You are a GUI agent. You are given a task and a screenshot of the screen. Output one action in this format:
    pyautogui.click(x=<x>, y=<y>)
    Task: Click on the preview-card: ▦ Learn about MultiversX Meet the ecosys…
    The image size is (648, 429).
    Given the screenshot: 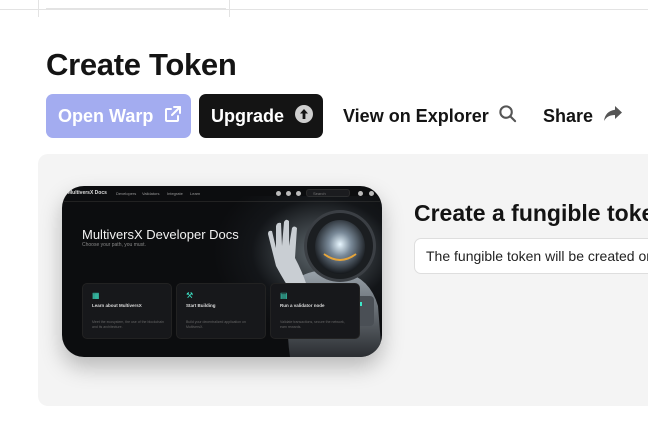 What is the action you would take?
    pyautogui.click(x=127, y=311)
    